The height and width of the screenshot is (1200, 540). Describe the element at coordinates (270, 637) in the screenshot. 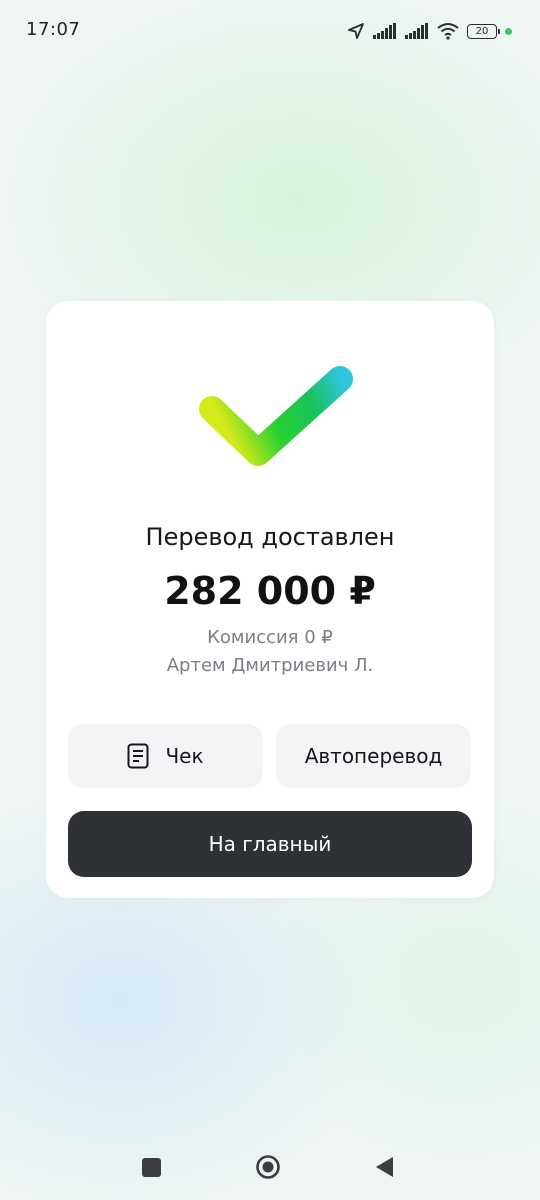

I see `commission-text: Комиссия 0 ₽` at that location.